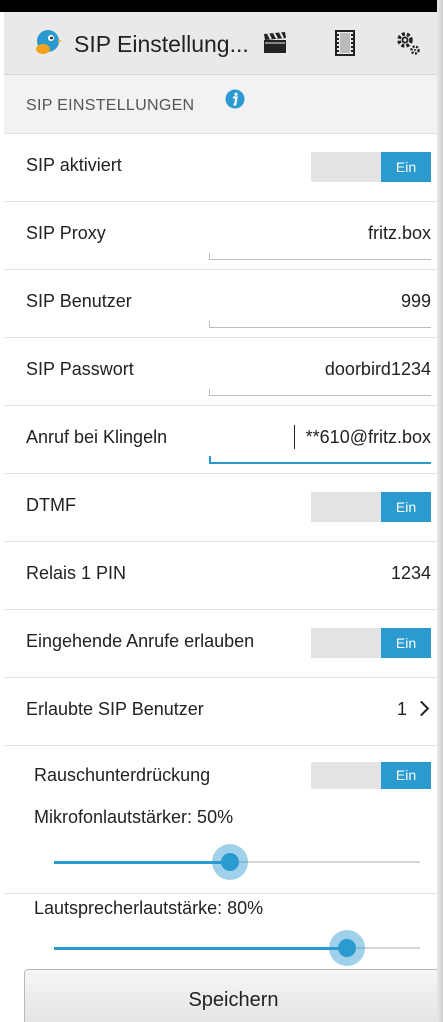 The image size is (443, 1022). What do you see at coordinates (220, 850) in the screenshot?
I see `mic-volume-block: Mikrofonlautstärker: 50%` at bounding box center [220, 850].